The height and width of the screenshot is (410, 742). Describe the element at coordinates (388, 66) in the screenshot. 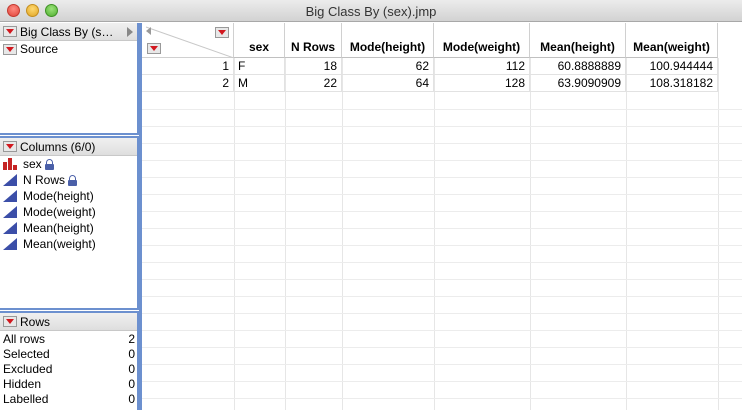

I see `table-cell: 62` at that location.